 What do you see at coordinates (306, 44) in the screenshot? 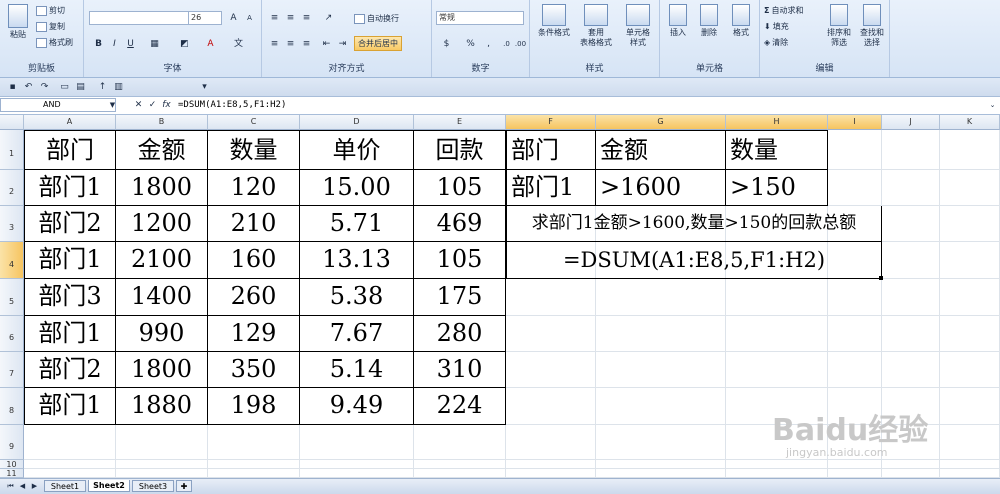
I see `align-right-button: ≡` at bounding box center [306, 44].